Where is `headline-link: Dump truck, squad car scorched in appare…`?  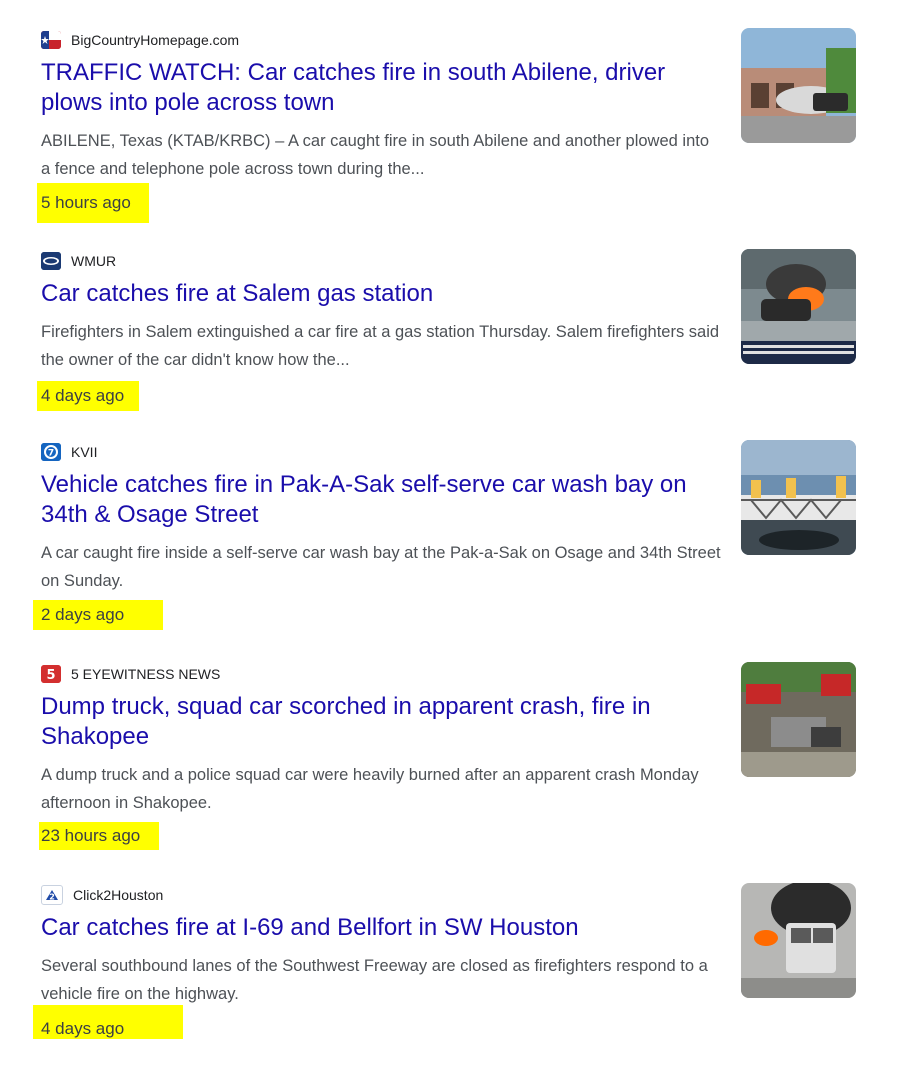
headline-link: Dump truck, squad car scorched in appare… is located at coordinates (381, 722).